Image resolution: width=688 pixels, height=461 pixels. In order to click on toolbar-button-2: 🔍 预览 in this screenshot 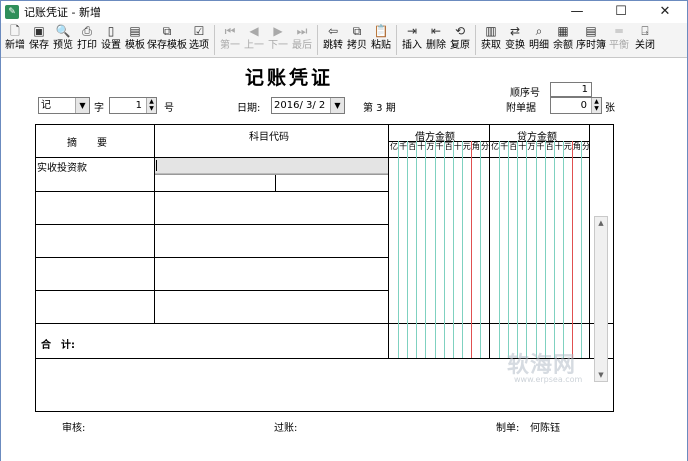, I will do `click(63, 40)`.